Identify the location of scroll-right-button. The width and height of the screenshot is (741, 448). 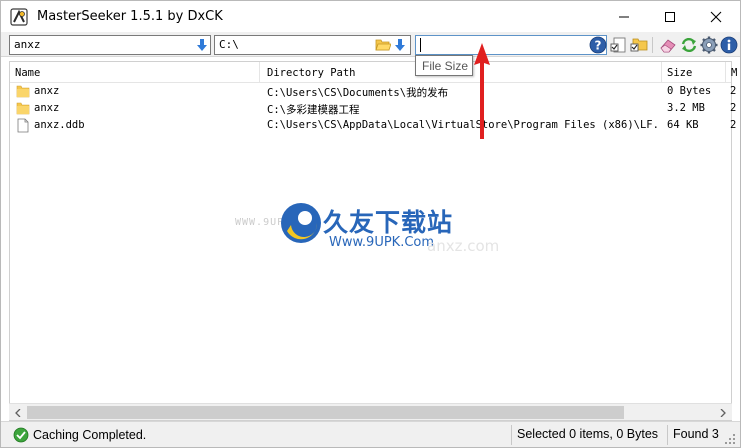
(722, 412).